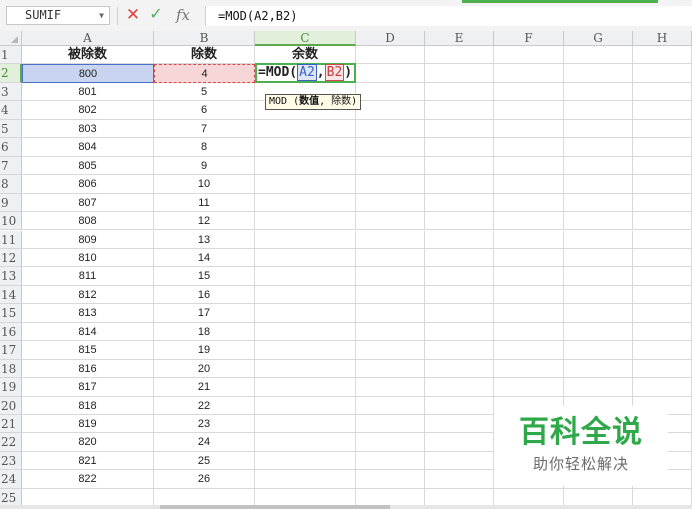 The width and height of the screenshot is (692, 509). What do you see at coordinates (459, 55) in the screenshot?
I see `cell-e1` at bounding box center [459, 55].